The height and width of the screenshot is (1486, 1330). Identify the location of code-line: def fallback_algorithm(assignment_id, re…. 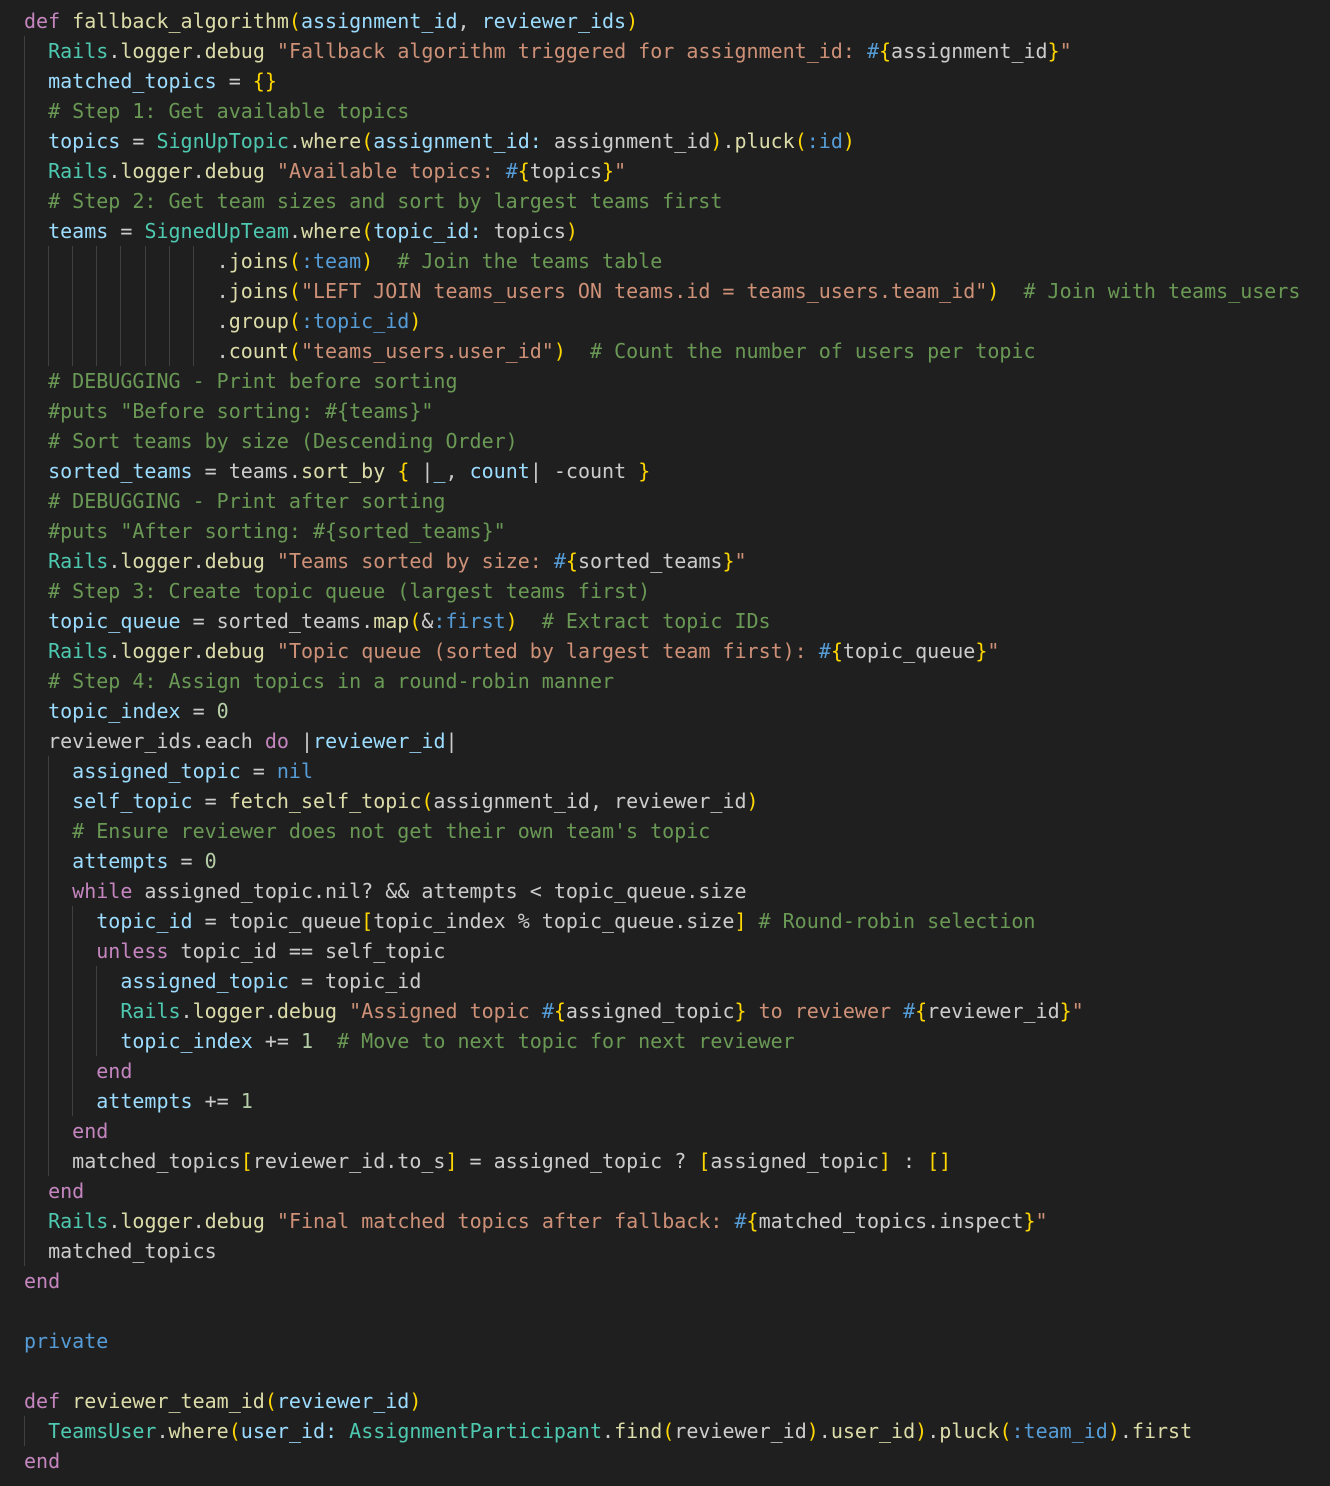
(665, 21).